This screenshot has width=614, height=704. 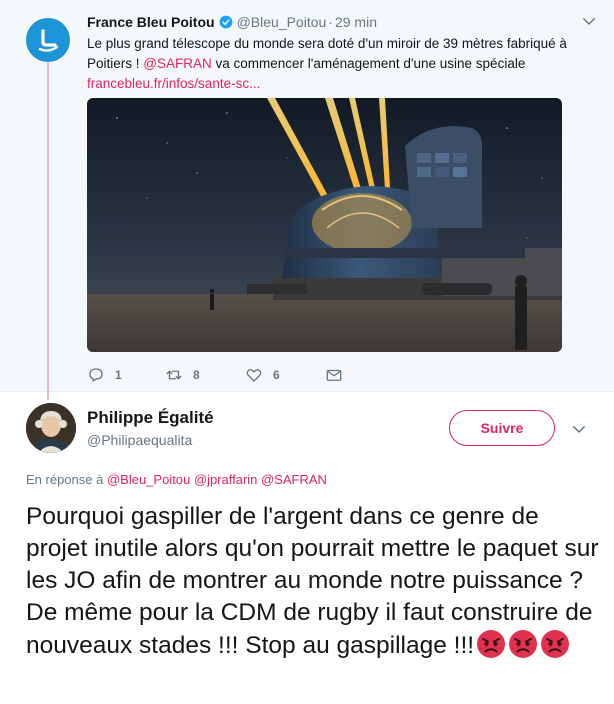 What do you see at coordinates (502, 428) in the screenshot?
I see `follow-button: Suivre` at bounding box center [502, 428].